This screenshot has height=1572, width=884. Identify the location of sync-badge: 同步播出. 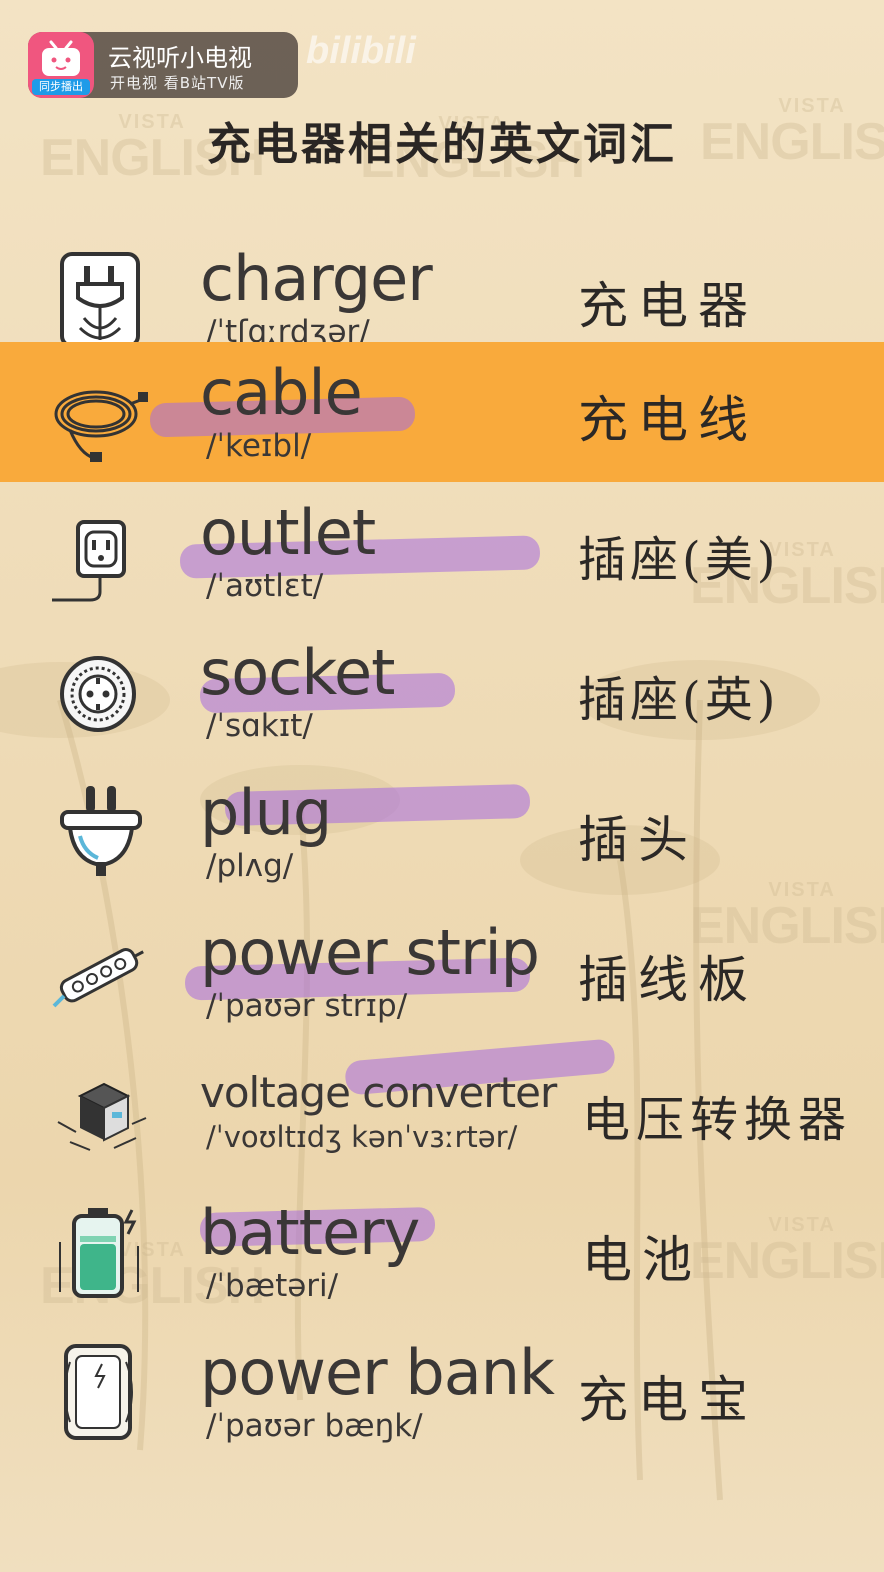
(61, 87).